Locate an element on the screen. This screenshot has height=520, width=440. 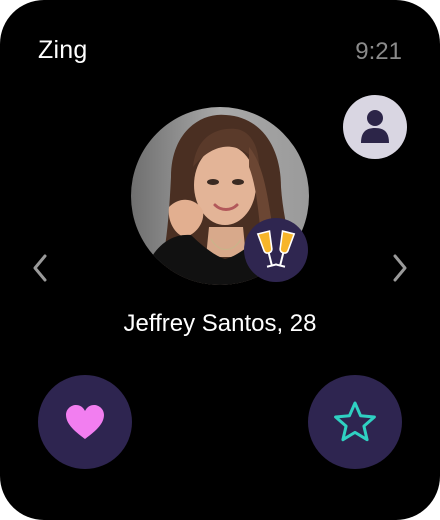
champagne-toast-icon is located at coordinates (276, 249).